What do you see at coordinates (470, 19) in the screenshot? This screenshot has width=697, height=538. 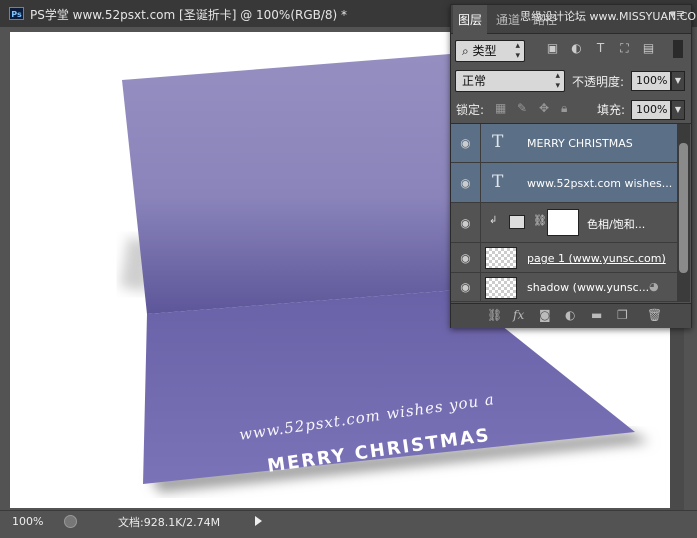 I see `tab-layers: 图层` at bounding box center [470, 19].